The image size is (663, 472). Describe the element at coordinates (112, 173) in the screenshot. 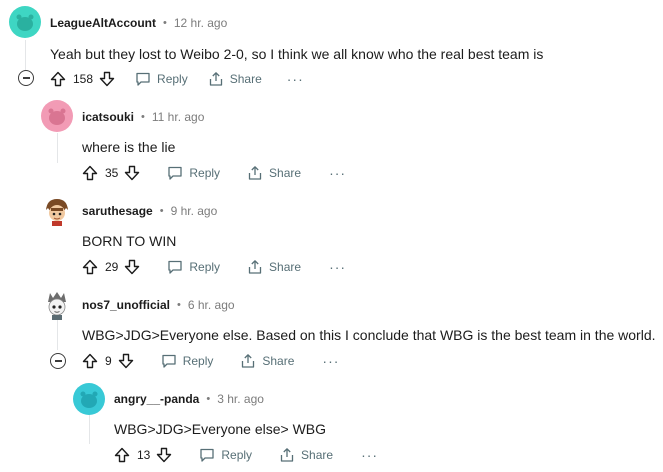

I see `vote-count: 35` at that location.